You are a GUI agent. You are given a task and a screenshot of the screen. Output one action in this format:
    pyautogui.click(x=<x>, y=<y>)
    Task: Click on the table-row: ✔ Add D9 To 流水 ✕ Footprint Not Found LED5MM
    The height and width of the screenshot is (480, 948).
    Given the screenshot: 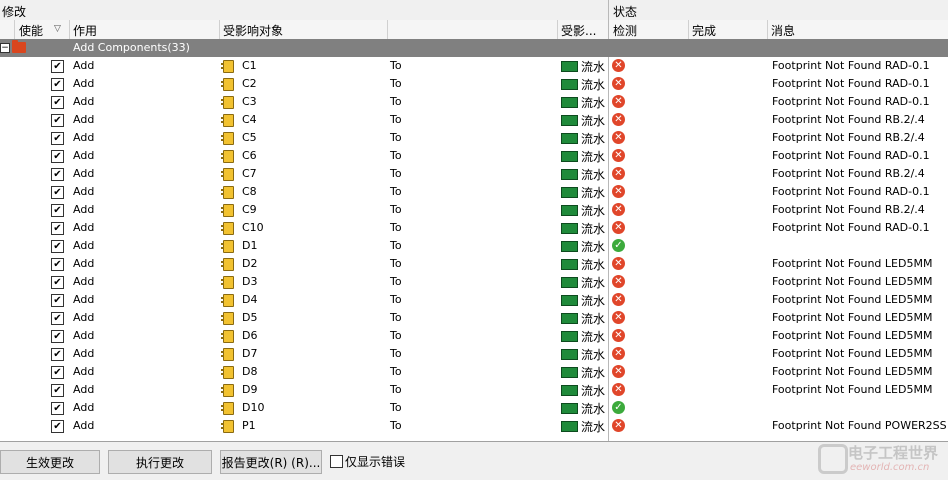 What is the action you would take?
    pyautogui.click(x=474, y=390)
    